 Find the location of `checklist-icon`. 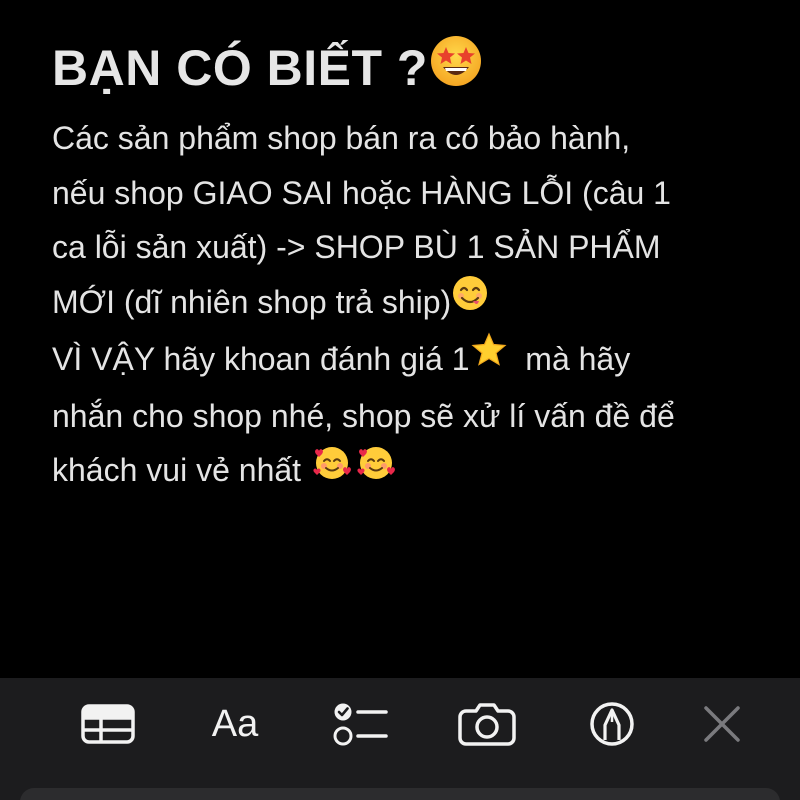

checklist-icon is located at coordinates (360, 724).